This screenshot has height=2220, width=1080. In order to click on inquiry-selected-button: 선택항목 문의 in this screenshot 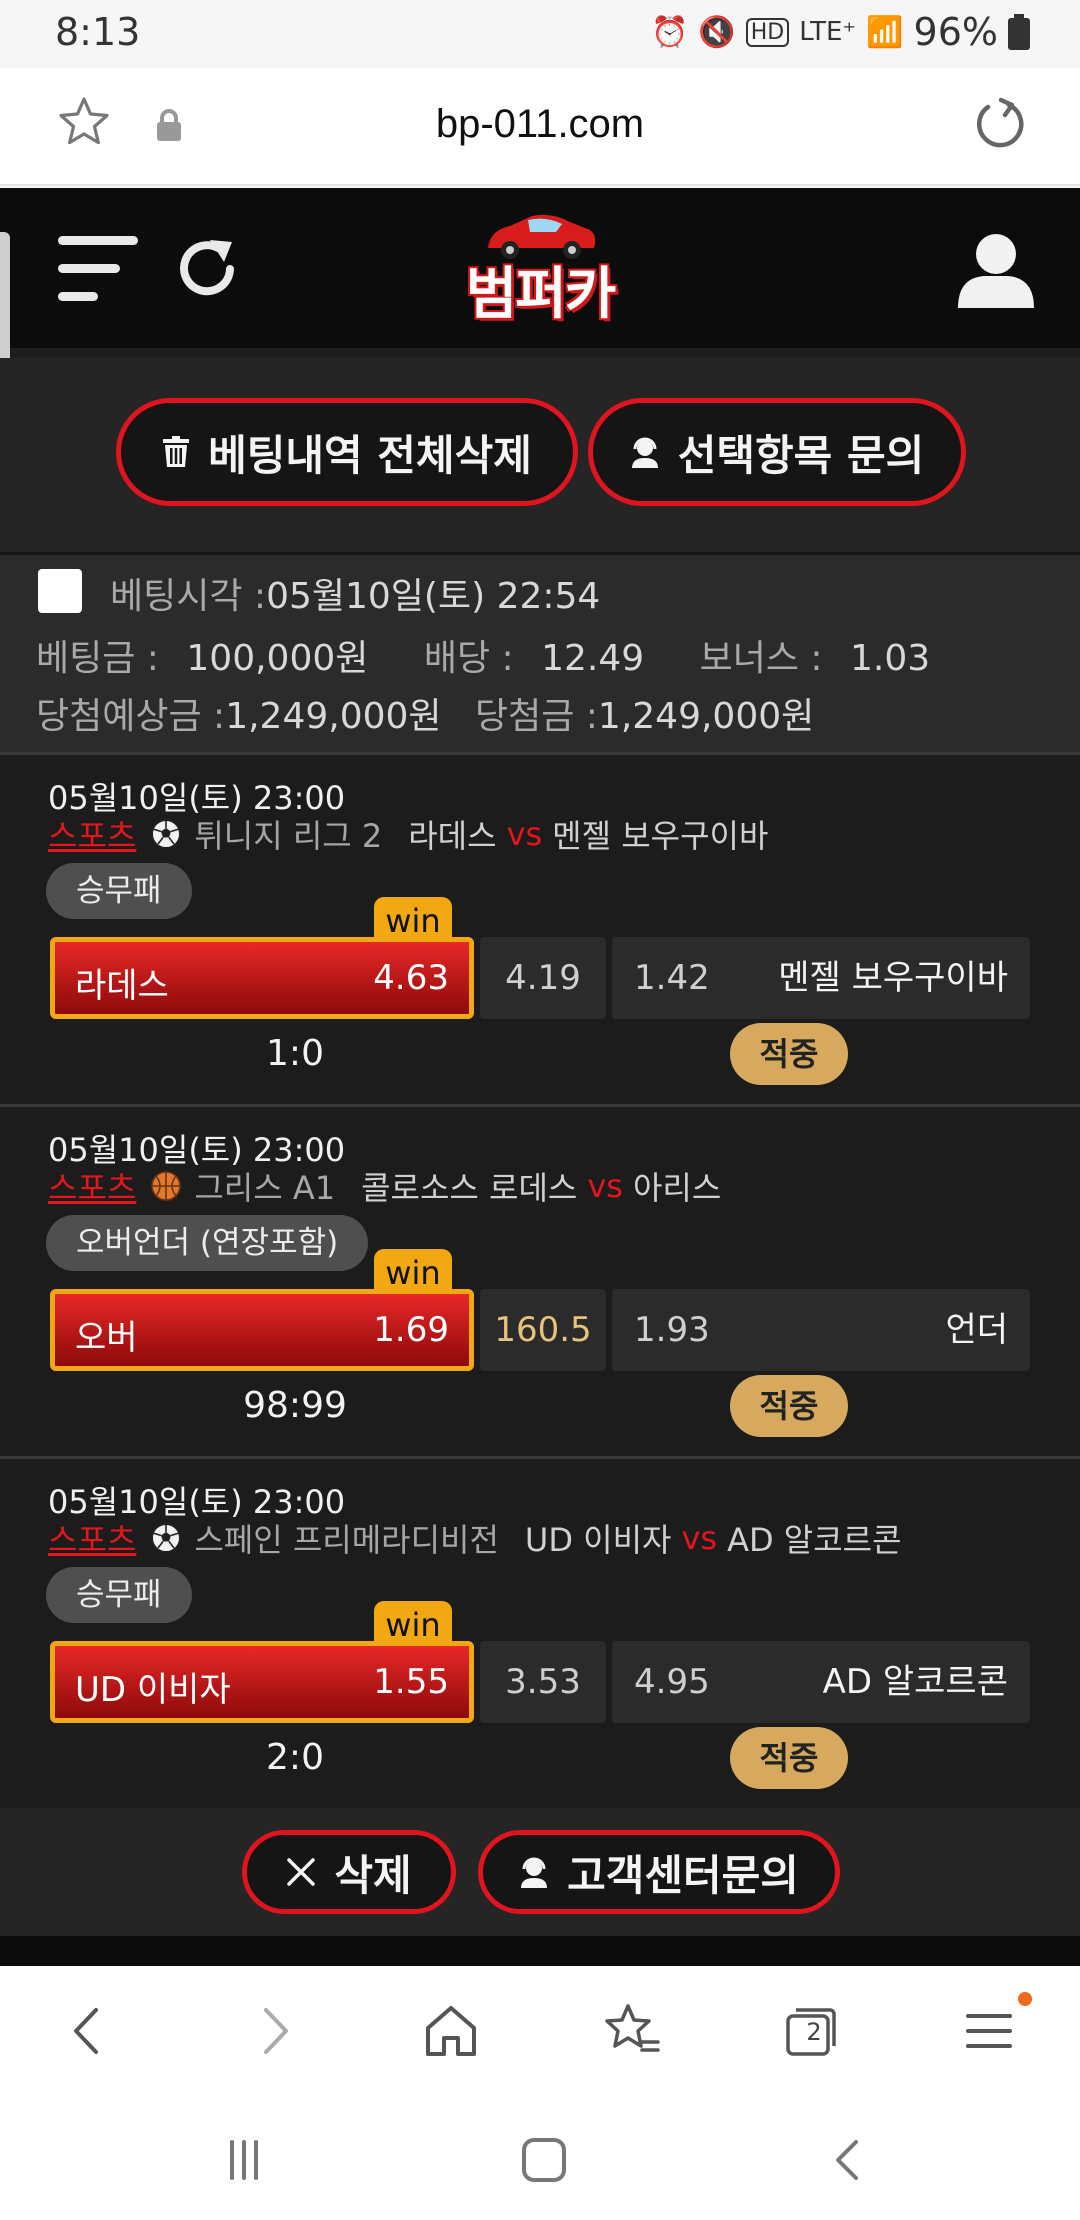, I will do `click(777, 452)`.